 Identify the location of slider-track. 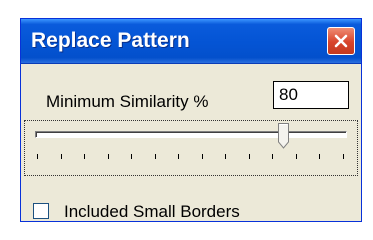
(191, 134).